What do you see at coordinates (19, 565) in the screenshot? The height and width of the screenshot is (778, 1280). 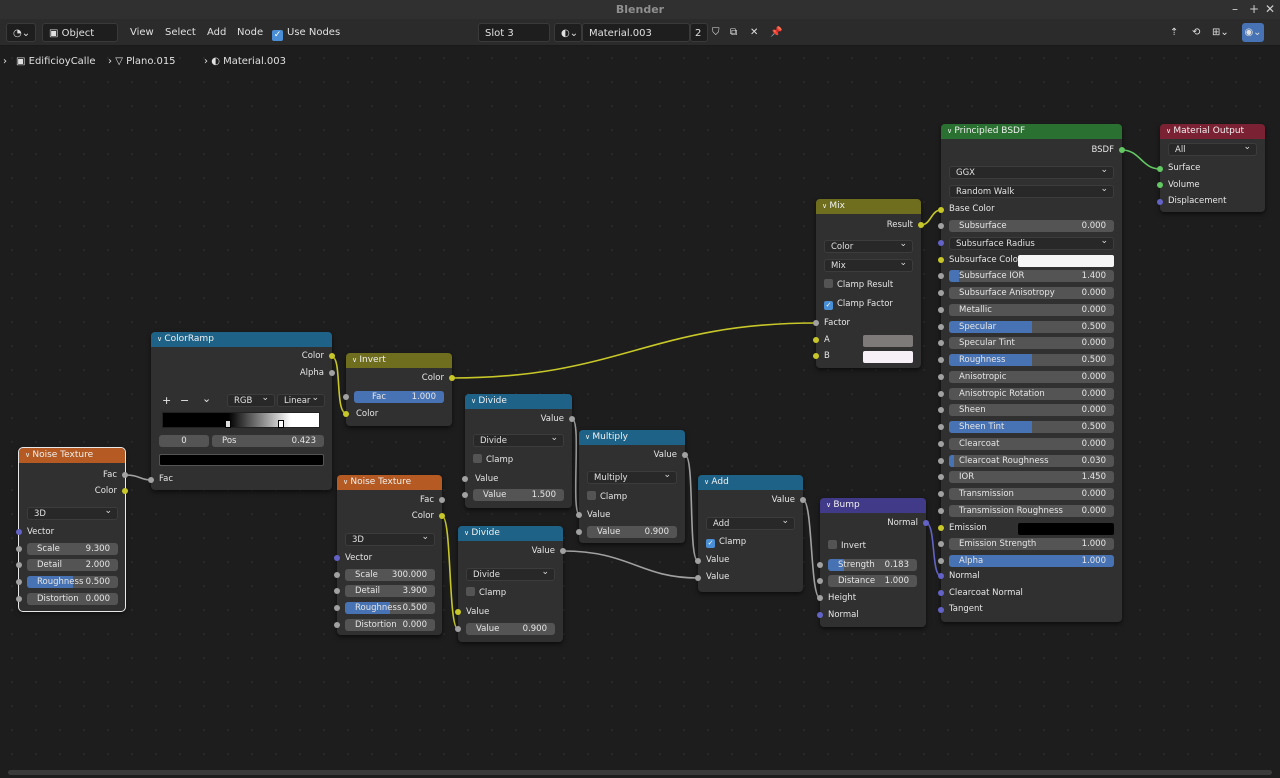 I see `socket-detail-in` at bounding box center [19, 565].